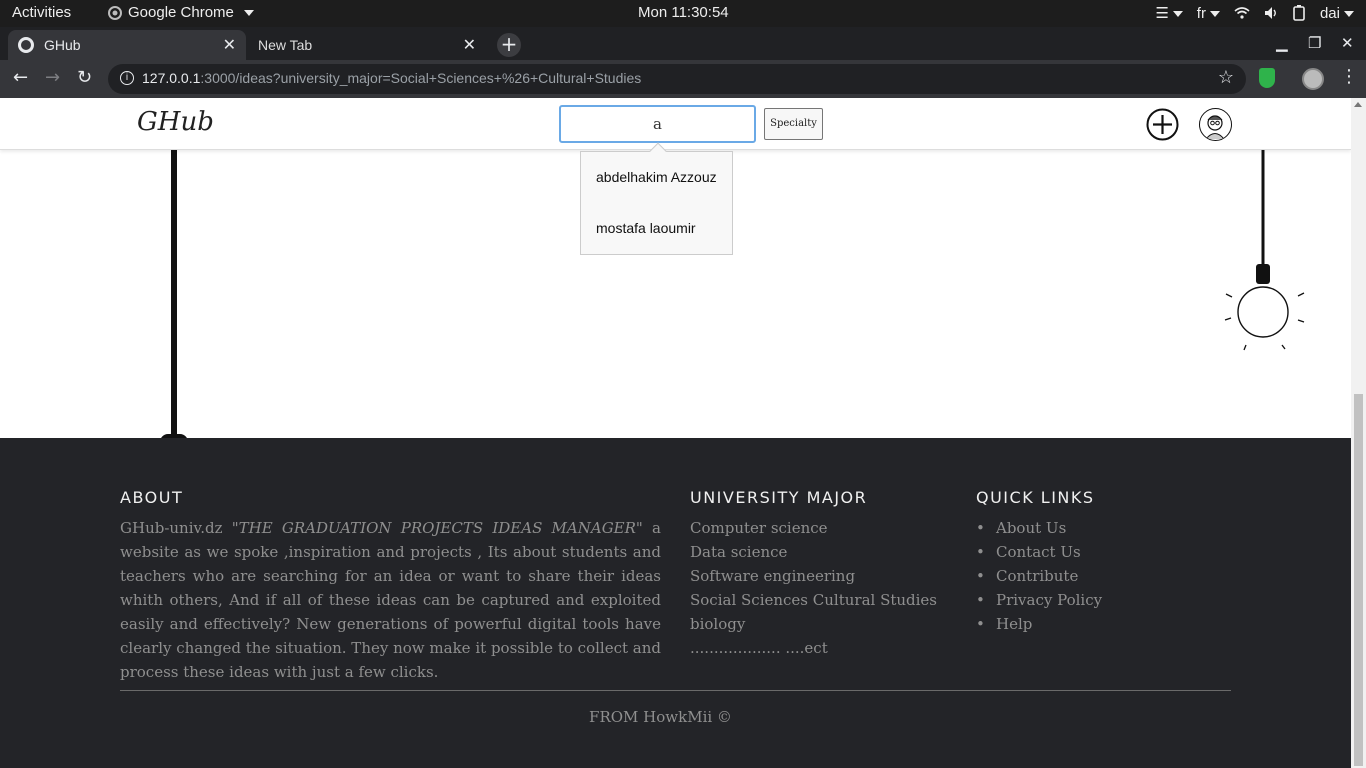  What do you see at coordinates (175, 122) in the screenshot?
I see `site-logo: GHub` at bounding box center [175, 122].